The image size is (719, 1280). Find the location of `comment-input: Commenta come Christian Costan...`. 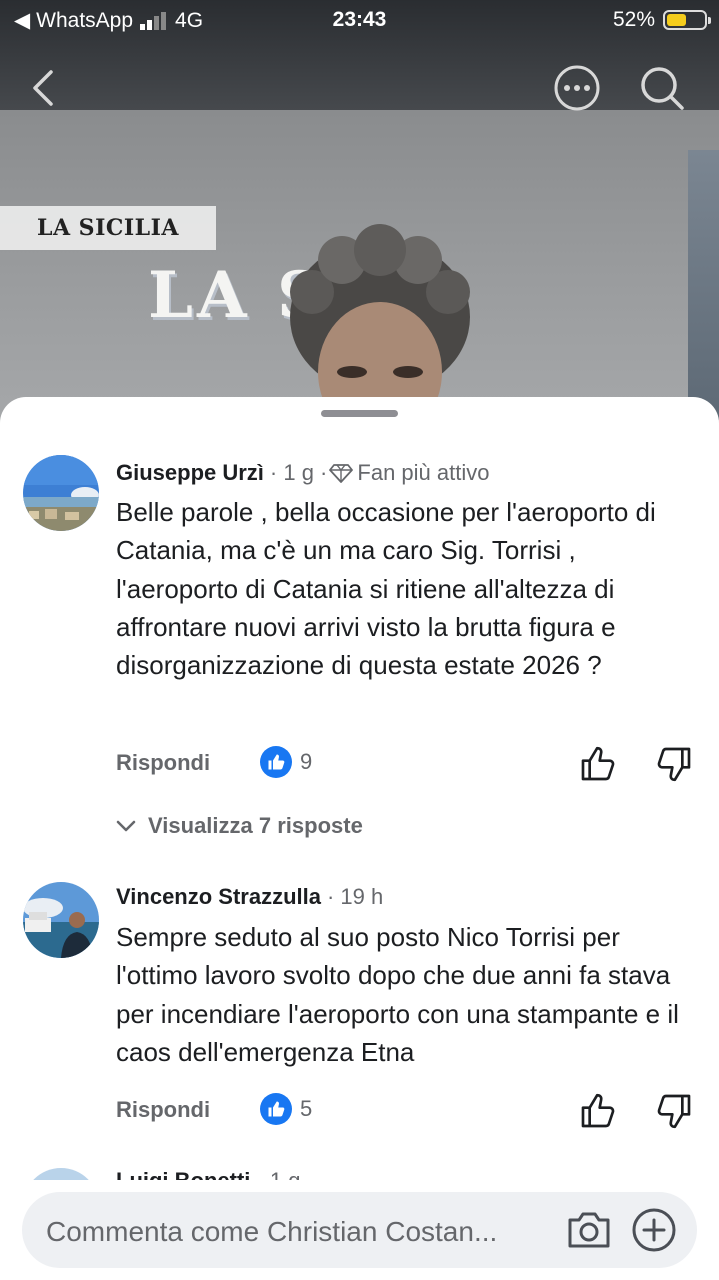

comment-input: Commenta come Christian Costan... is located at coordinates (359, 1230).